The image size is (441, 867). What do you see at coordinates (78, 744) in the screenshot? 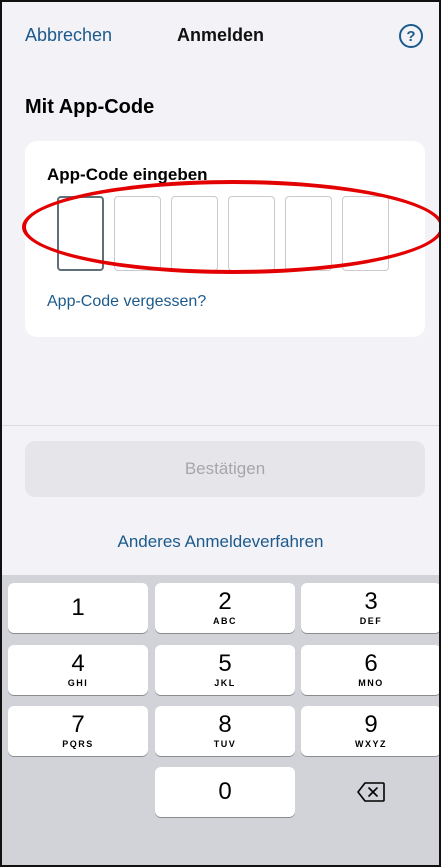
I see `key-letters: PQRS` at bounding box center [78, 744].